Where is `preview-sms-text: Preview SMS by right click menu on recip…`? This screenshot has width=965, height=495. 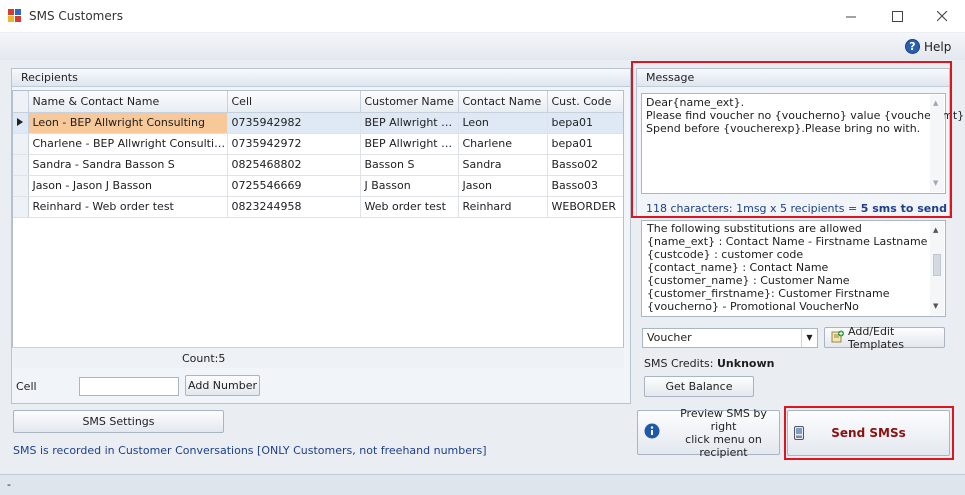
preview-sms-text: Preview SMS by right click menu on recip… is located at coordinates (723, 433).